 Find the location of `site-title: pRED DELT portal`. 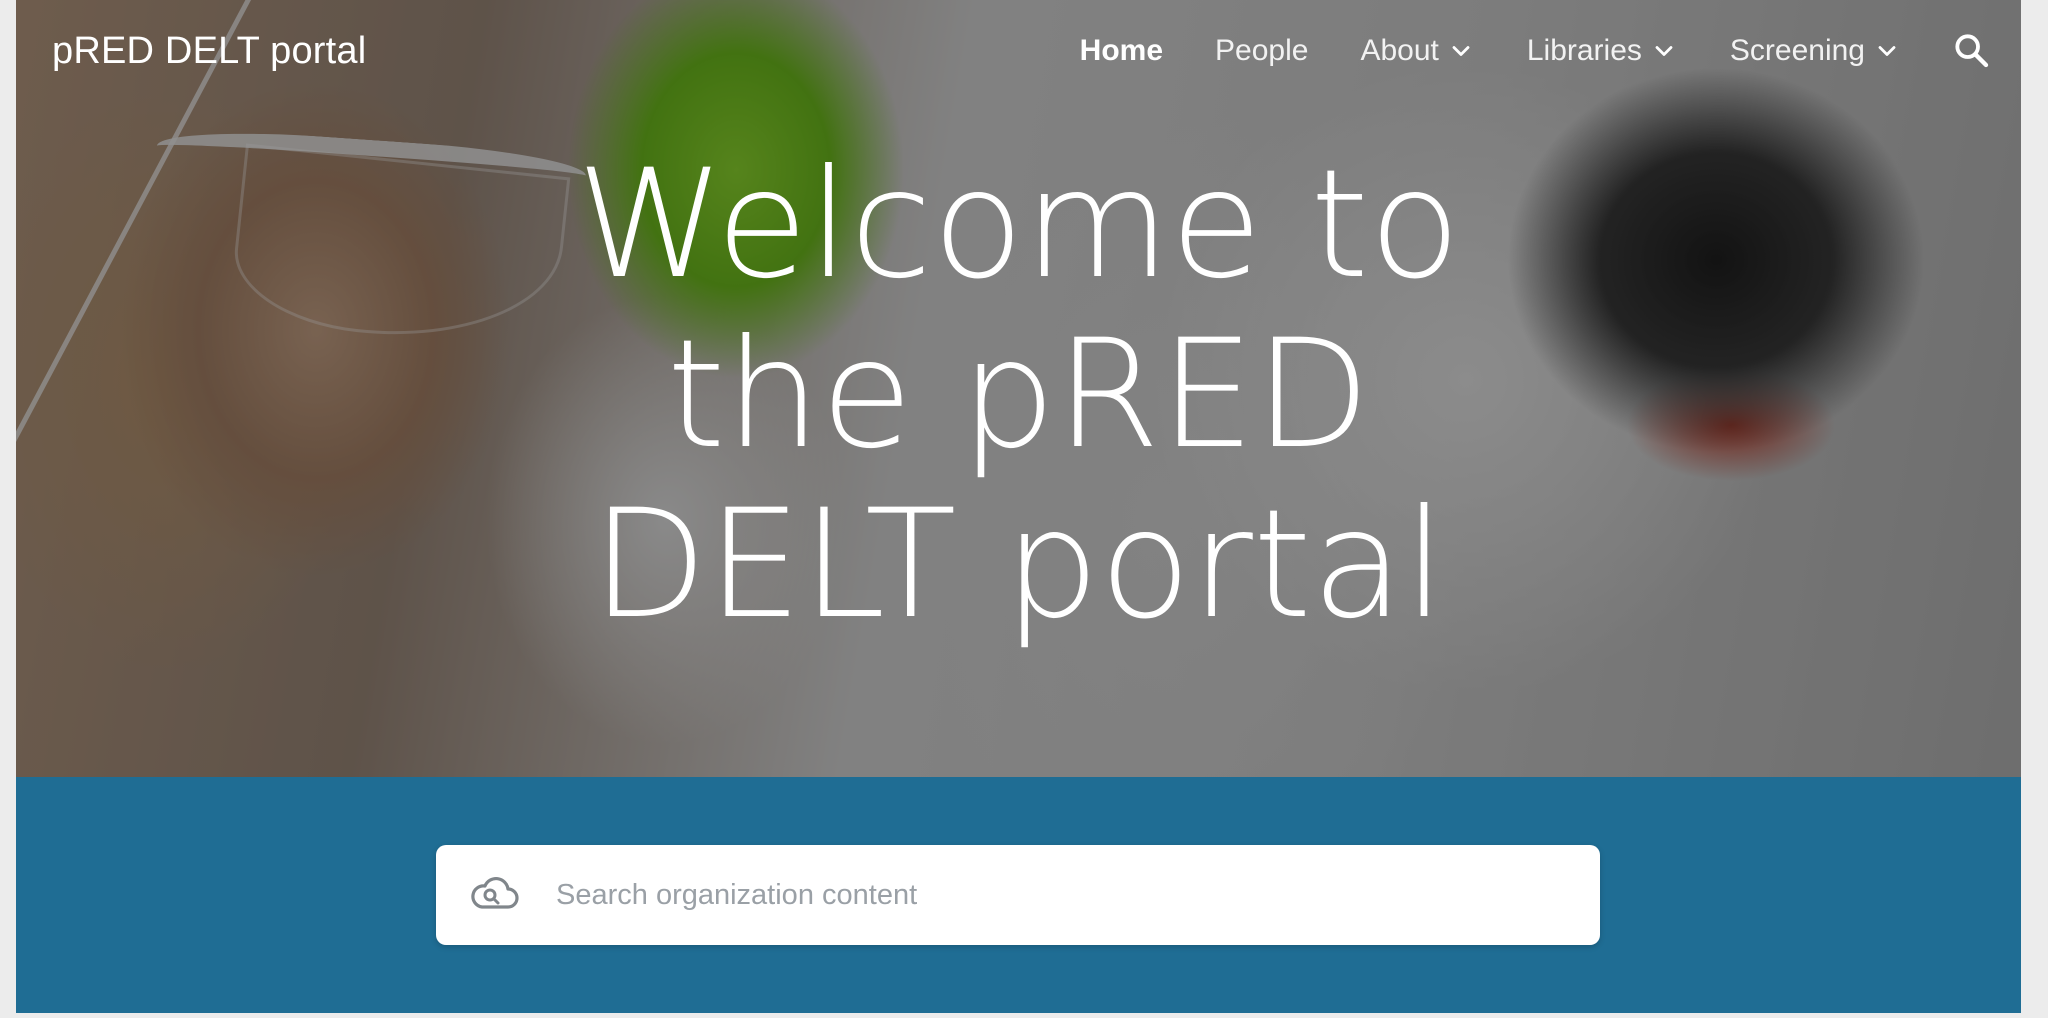

site-title: pRED DELT portal is located at coordinates (209, 51).